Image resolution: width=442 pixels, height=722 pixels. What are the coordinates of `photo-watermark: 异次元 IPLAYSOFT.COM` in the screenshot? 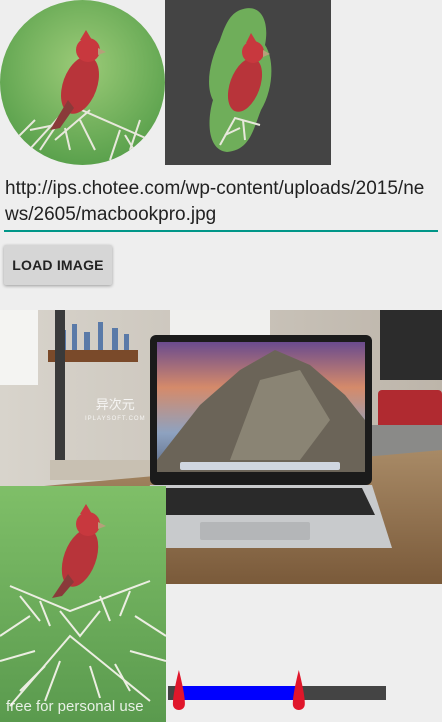 It's located at (115, 412).